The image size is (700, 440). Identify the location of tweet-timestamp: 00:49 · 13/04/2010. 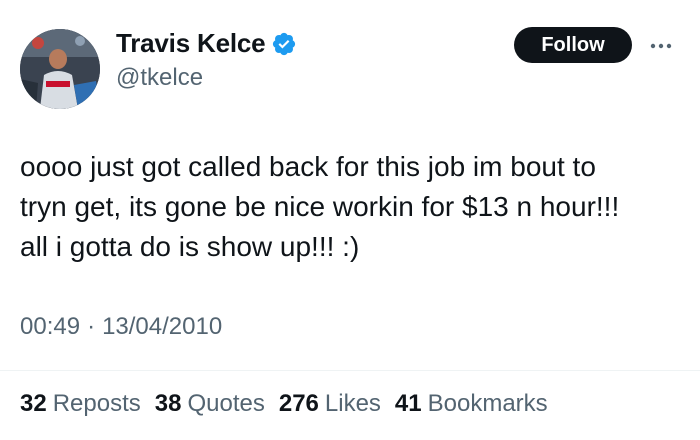
(121, 327).